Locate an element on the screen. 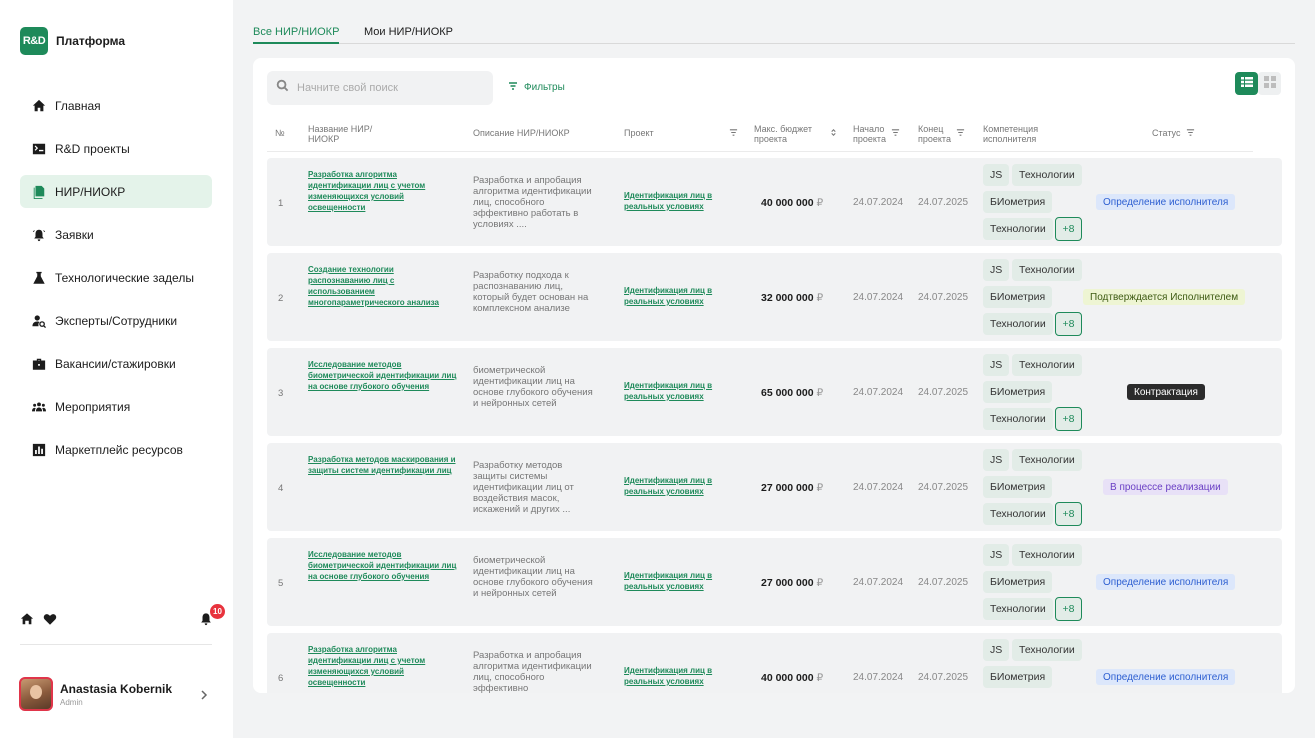 This screenshot has width=1315, height=738. filter-end-icon is located at coordinates (960, 133).